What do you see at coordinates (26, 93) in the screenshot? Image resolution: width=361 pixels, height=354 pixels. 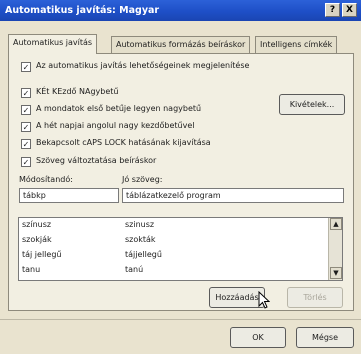 I see `two-initial-caps-checkbox: ✓` at bounding box center [26, 93].